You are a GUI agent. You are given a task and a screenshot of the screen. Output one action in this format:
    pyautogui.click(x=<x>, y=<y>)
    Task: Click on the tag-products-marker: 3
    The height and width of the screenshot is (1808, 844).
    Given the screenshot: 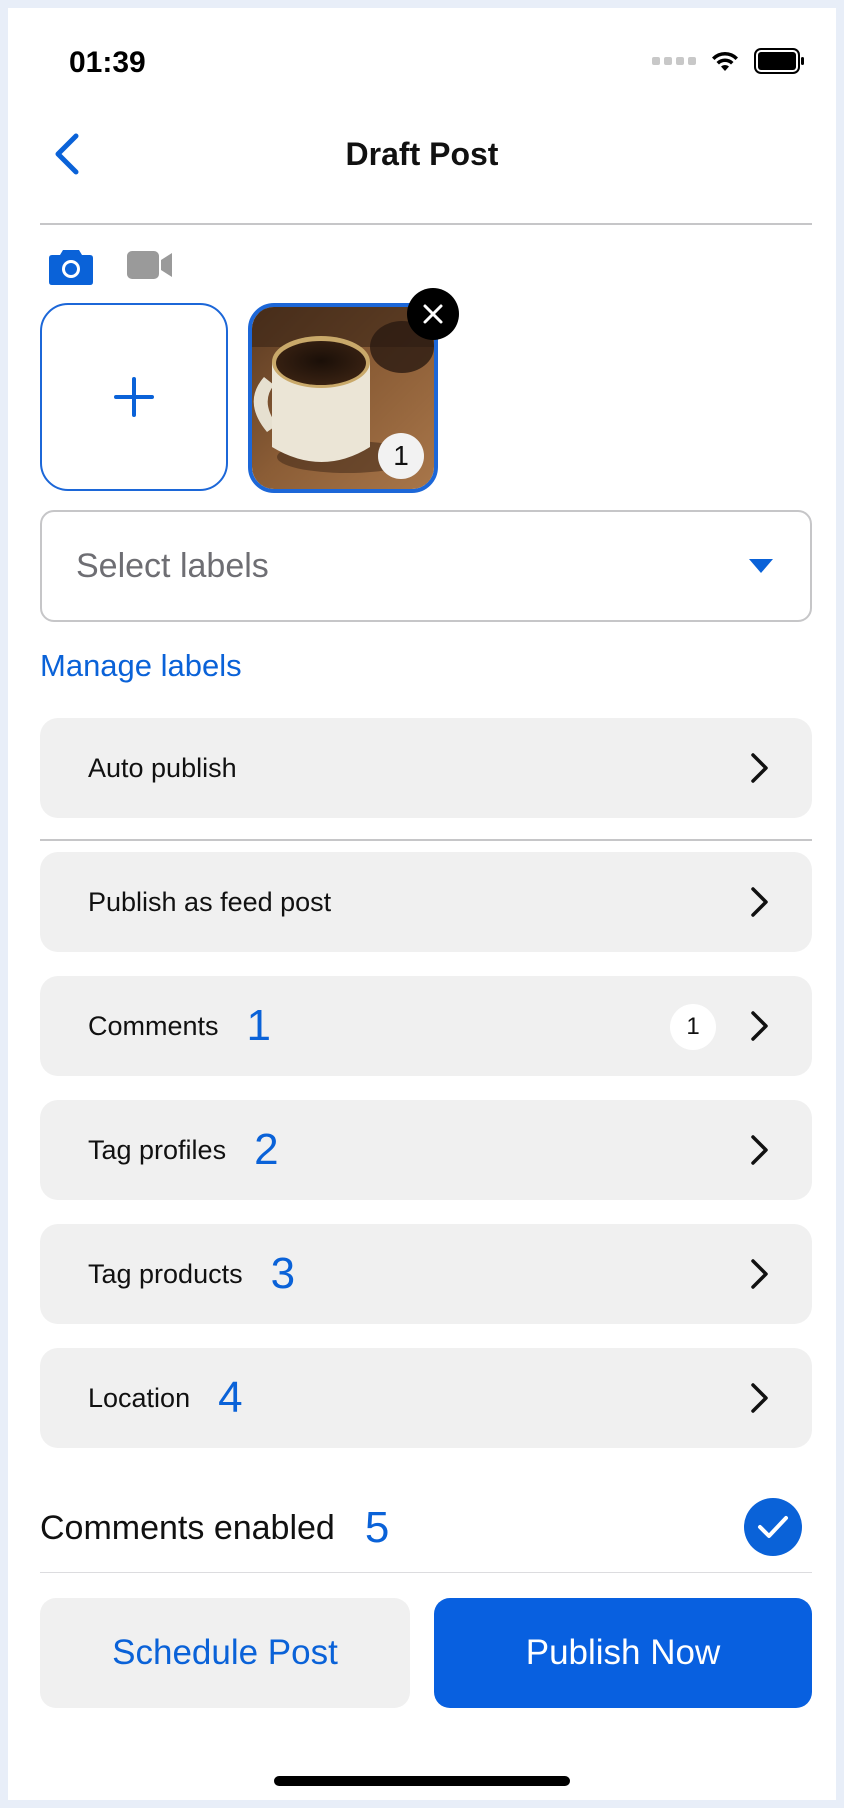 What is the action you would take?
    pyautogui.click(x=283, y=1273)
    